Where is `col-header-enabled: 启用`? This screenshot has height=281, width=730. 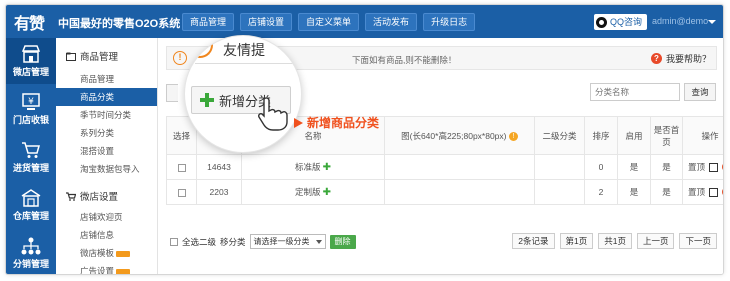
col-header-enabled: 启用 is located at coordinates (634, 135).